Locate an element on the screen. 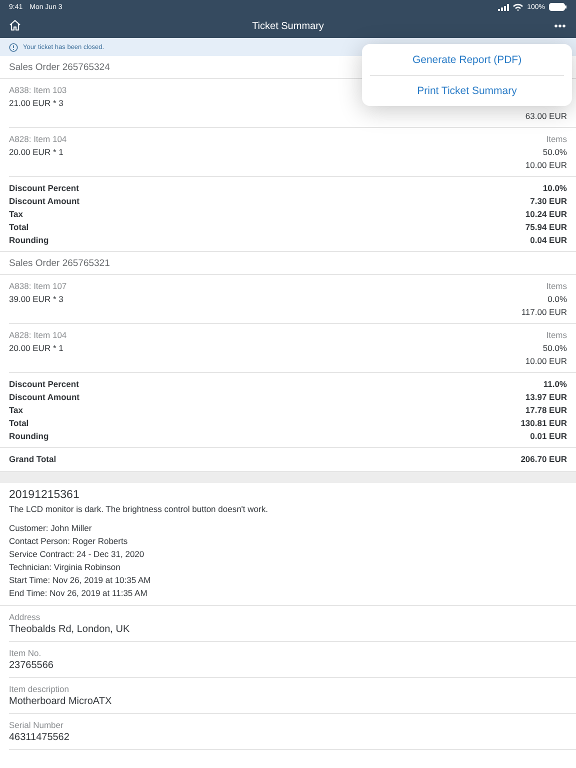 The image size is (576, 768). section-header: Sales Order 265765324 is located at coordinates (59, 67).